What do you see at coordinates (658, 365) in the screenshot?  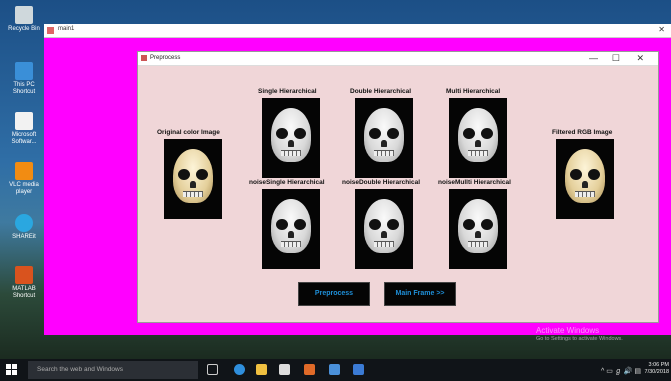 I see `clock-time: 3:06 PM` at bounding box center [658, 365].